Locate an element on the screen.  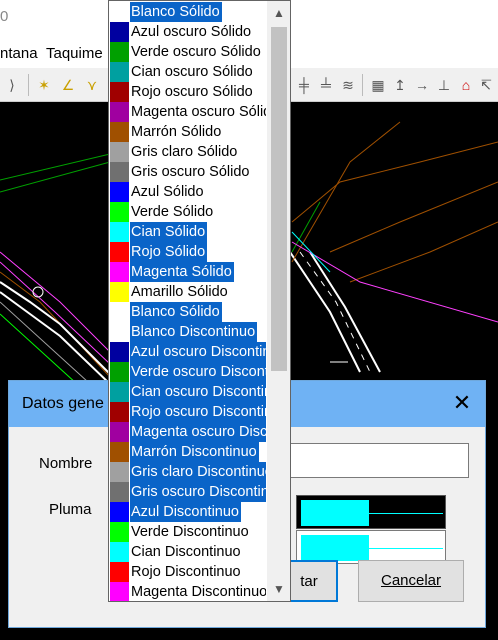
pen-option: Verde oscuro Sólido is located at coordinates (187, 52).